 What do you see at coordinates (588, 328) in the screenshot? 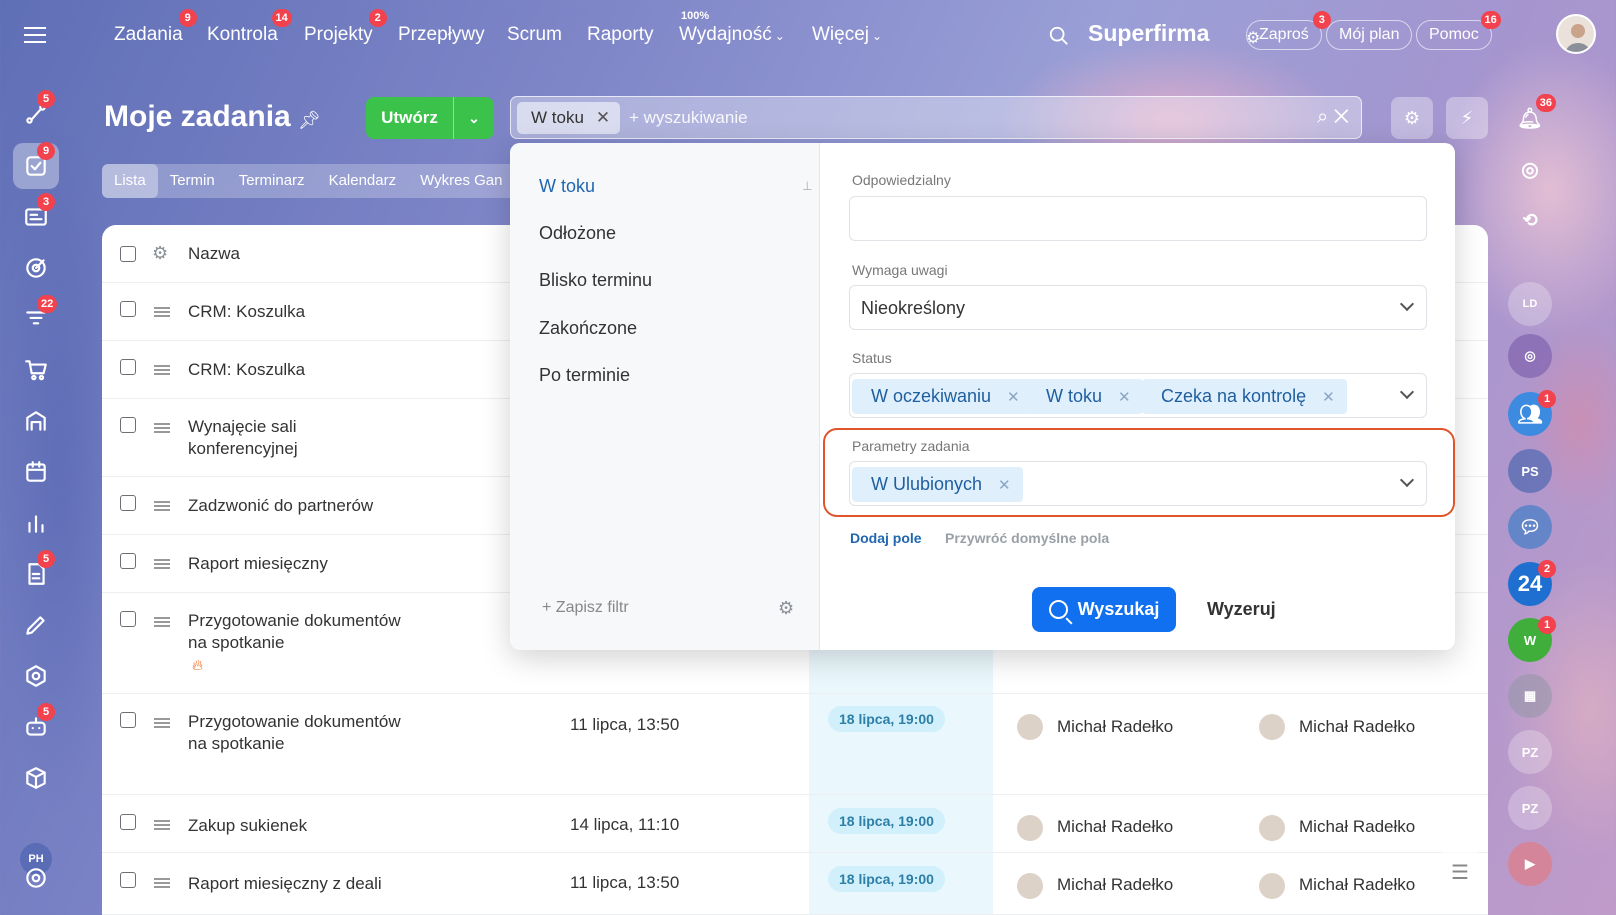
I see `preset-completed: Zakończone` at bounding box center [588, 328].